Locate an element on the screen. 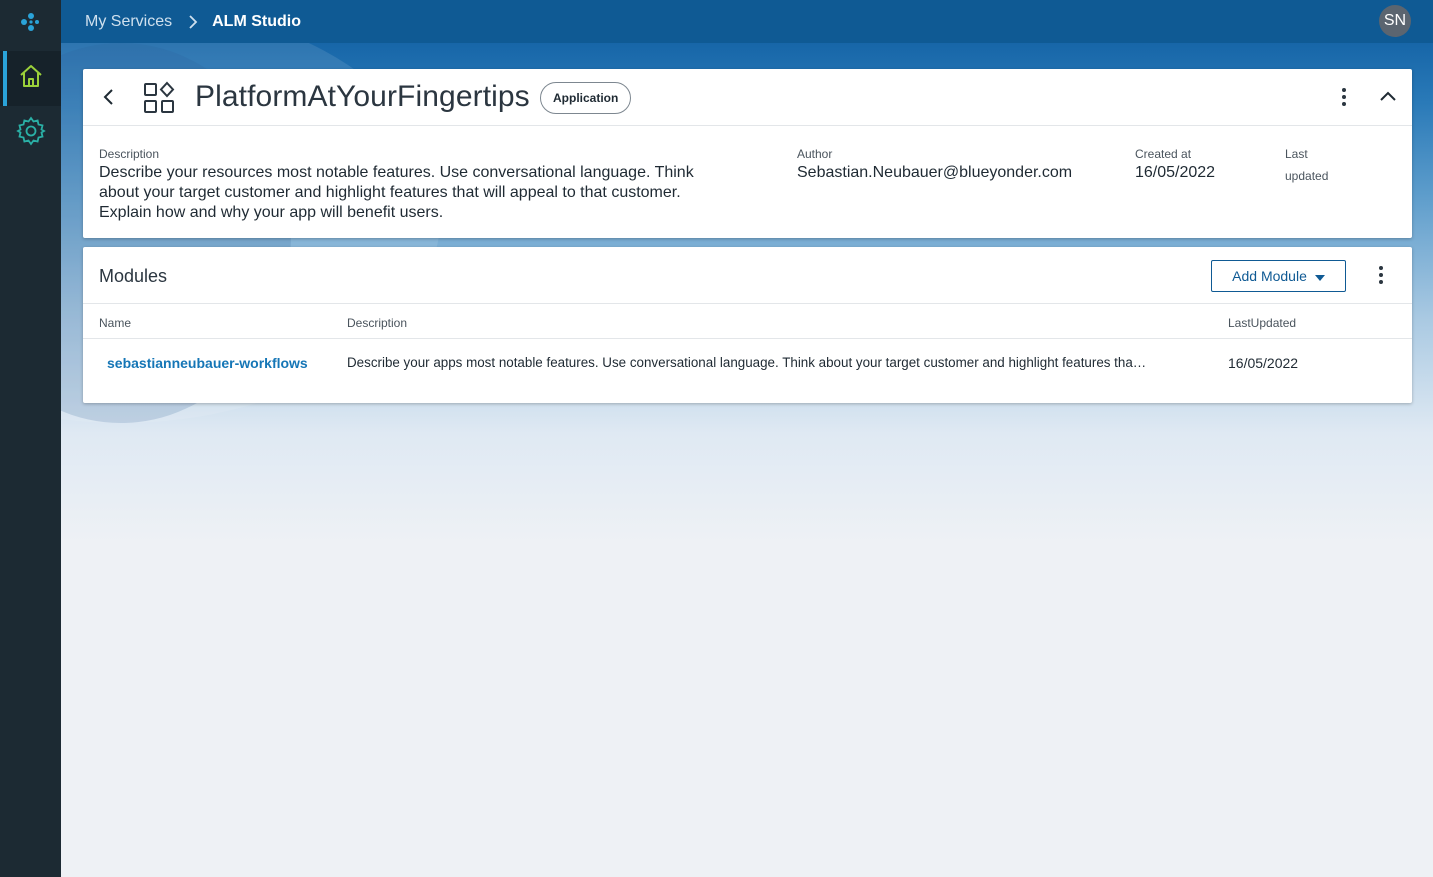 This screenshot has width=1433, height=877. breadcrumb-my-services: My Services is located at coordinates (128, 22).